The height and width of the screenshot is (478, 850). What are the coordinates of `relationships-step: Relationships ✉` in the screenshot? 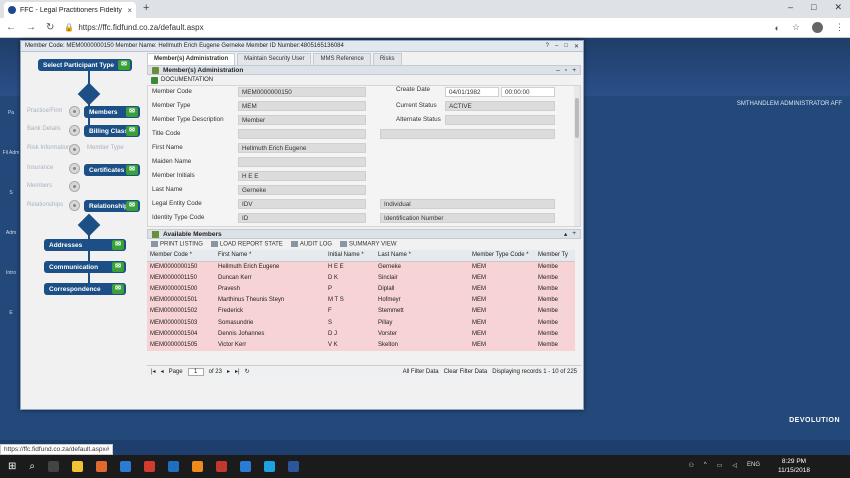 It's located at (112, 206).